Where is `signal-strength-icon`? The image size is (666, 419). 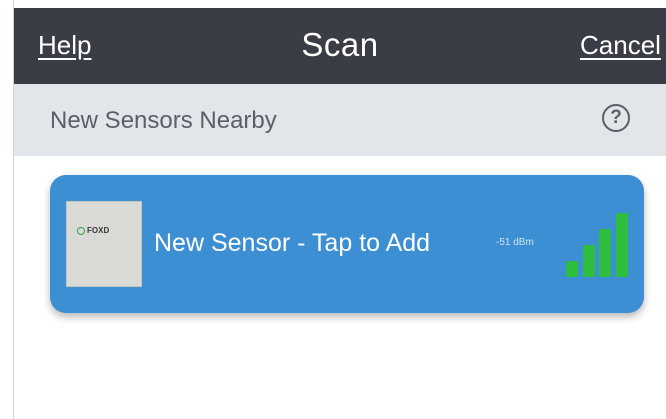 signal-strength-icon is located at coordinates (599, 245).